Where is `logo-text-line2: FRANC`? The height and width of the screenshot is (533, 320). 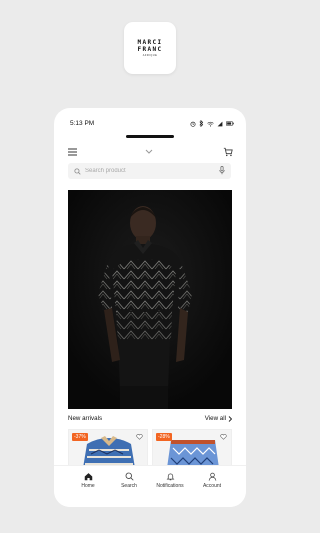 logo-text-line2: FRANC is located at coordinates (150, 49).